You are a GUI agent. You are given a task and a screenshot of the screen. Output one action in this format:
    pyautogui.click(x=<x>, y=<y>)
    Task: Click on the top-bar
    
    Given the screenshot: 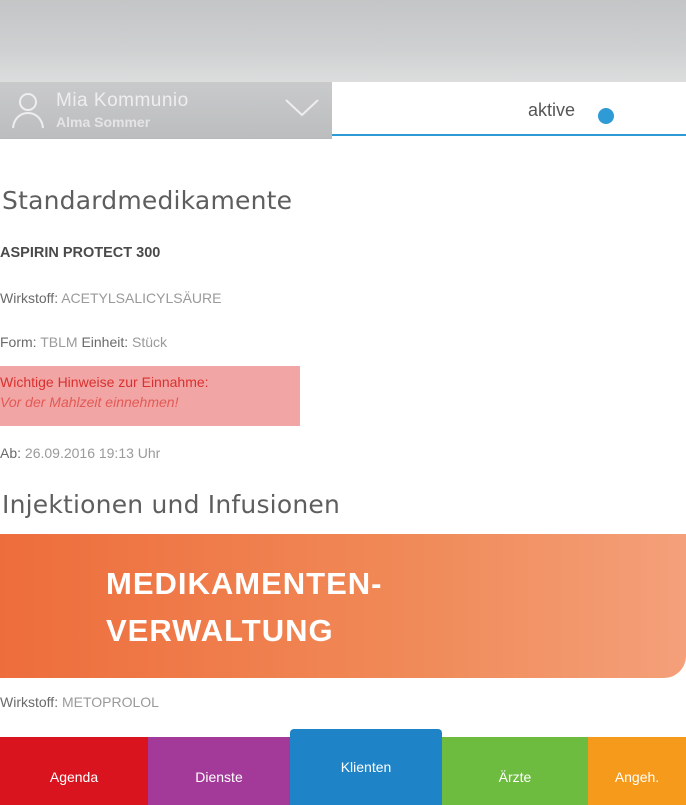 What is the action you would take?
    pyautogui.click(x=343, y=41)
    